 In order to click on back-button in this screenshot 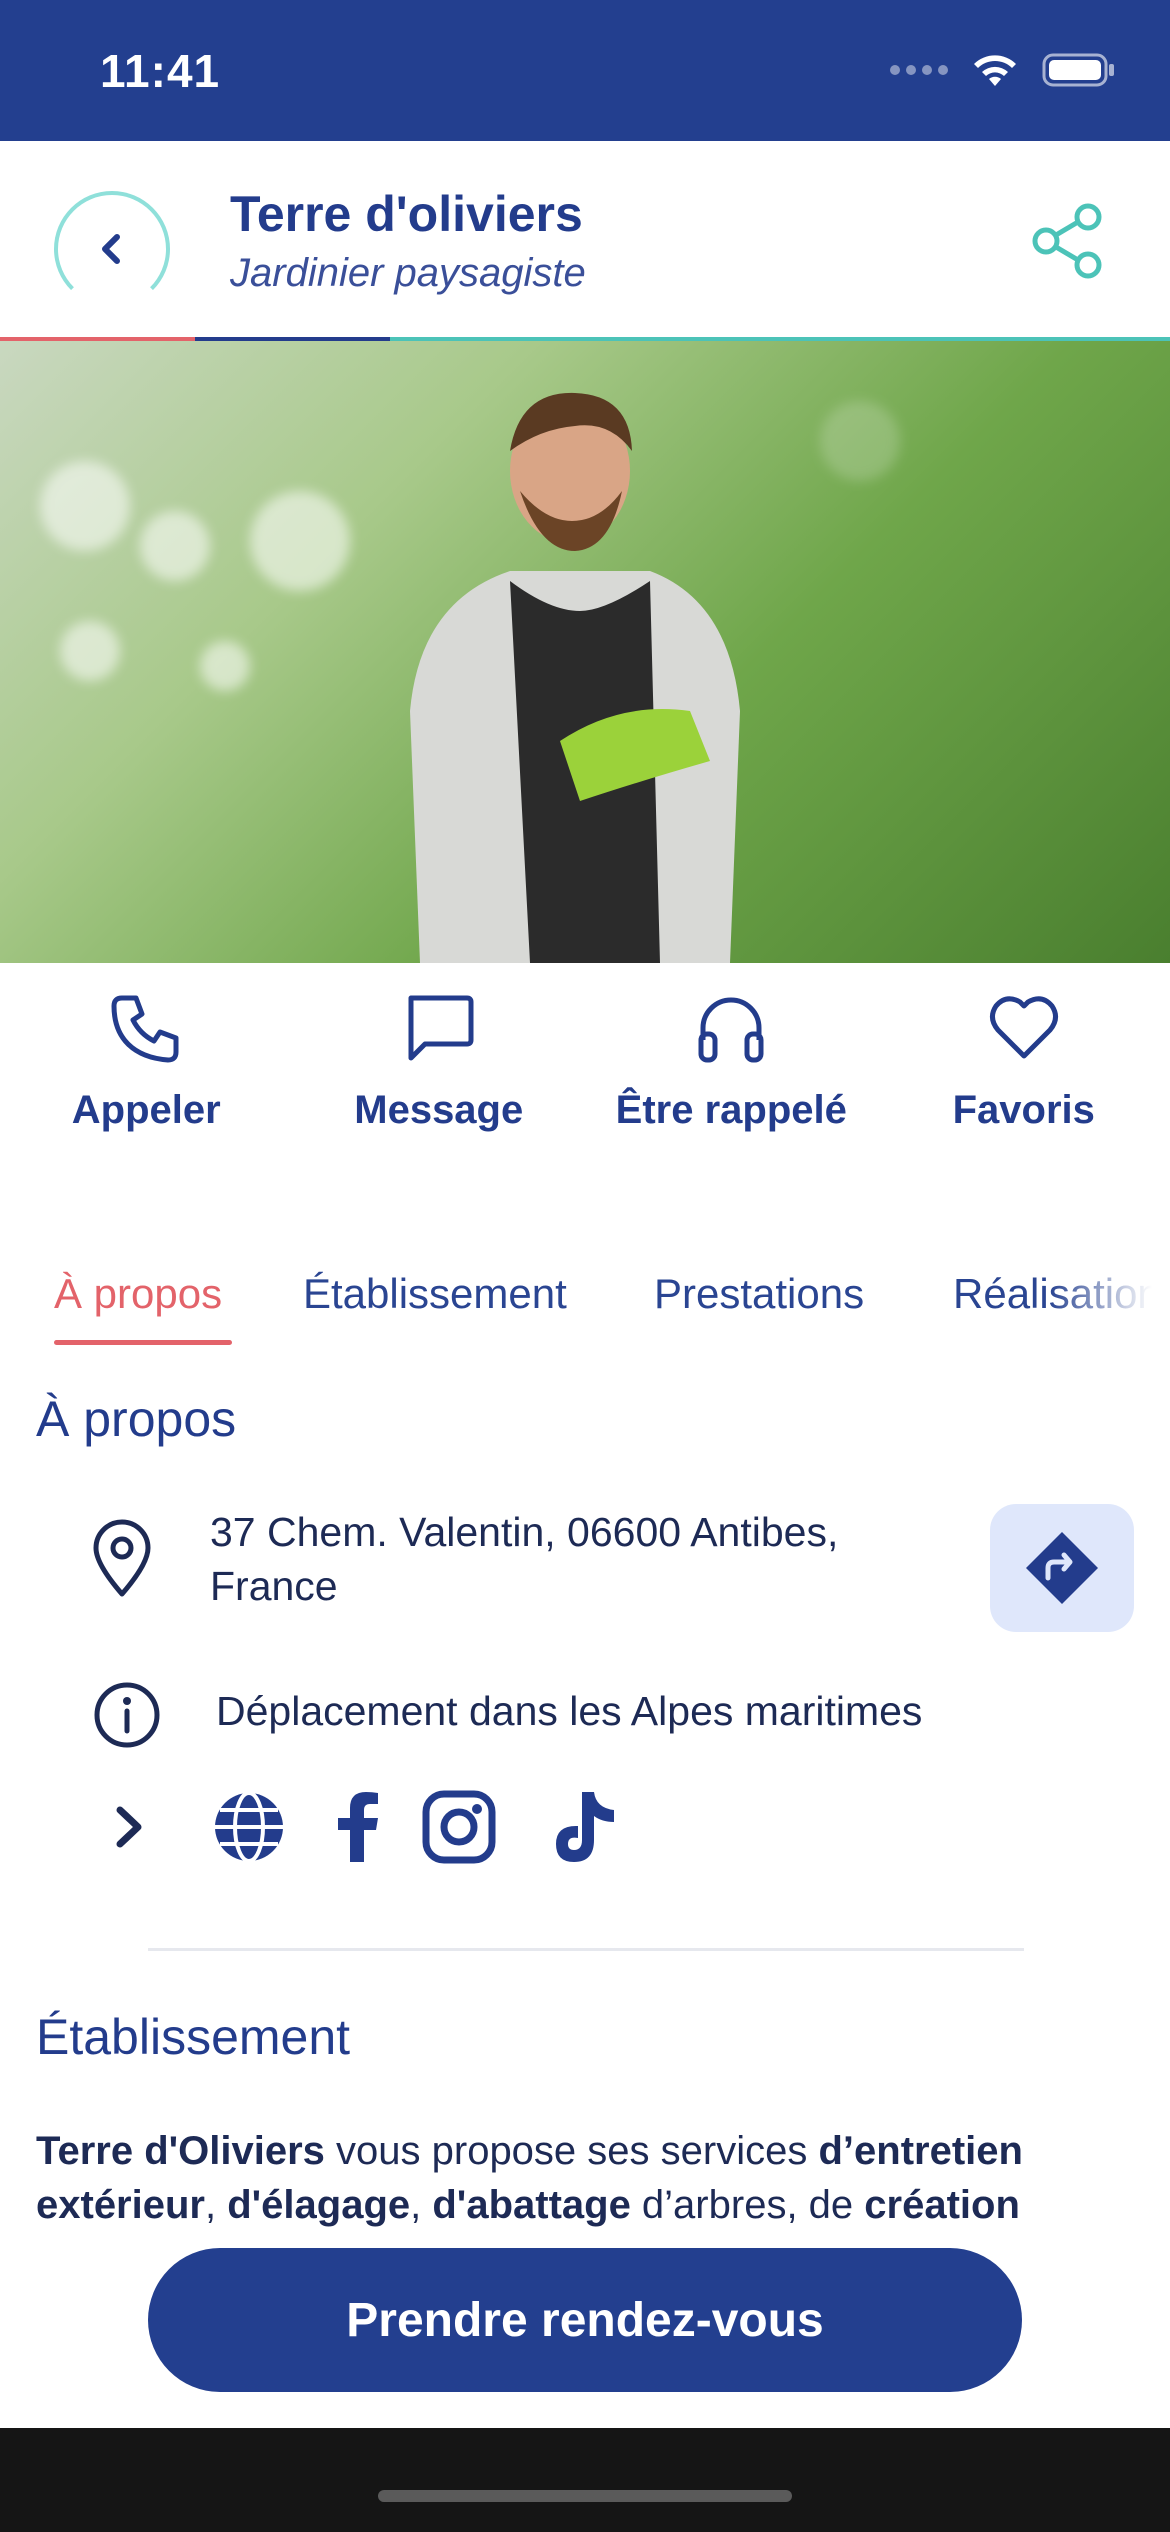, I will do `click(112, 249)`.